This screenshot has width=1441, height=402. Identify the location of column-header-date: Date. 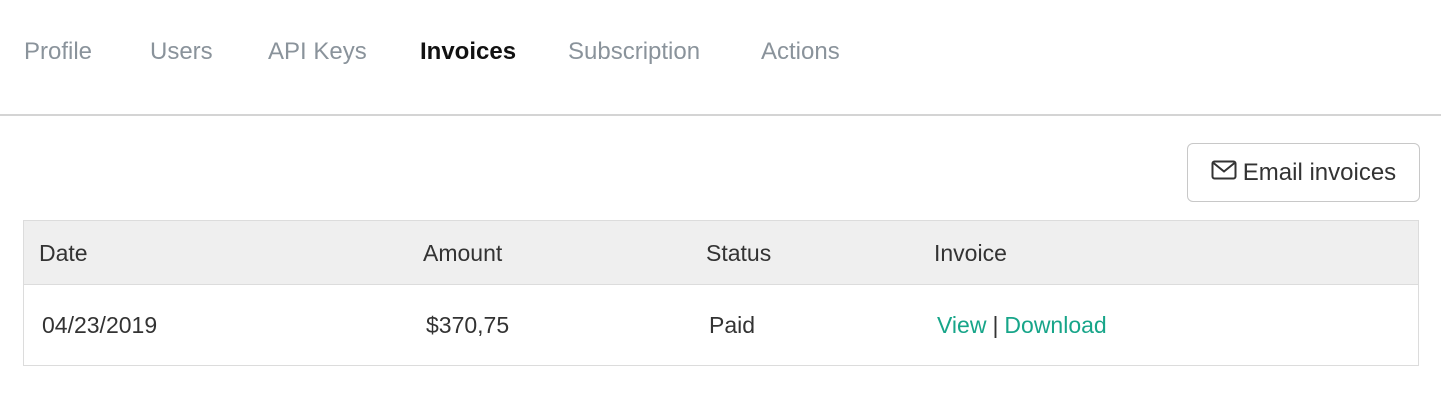
(63, 253).